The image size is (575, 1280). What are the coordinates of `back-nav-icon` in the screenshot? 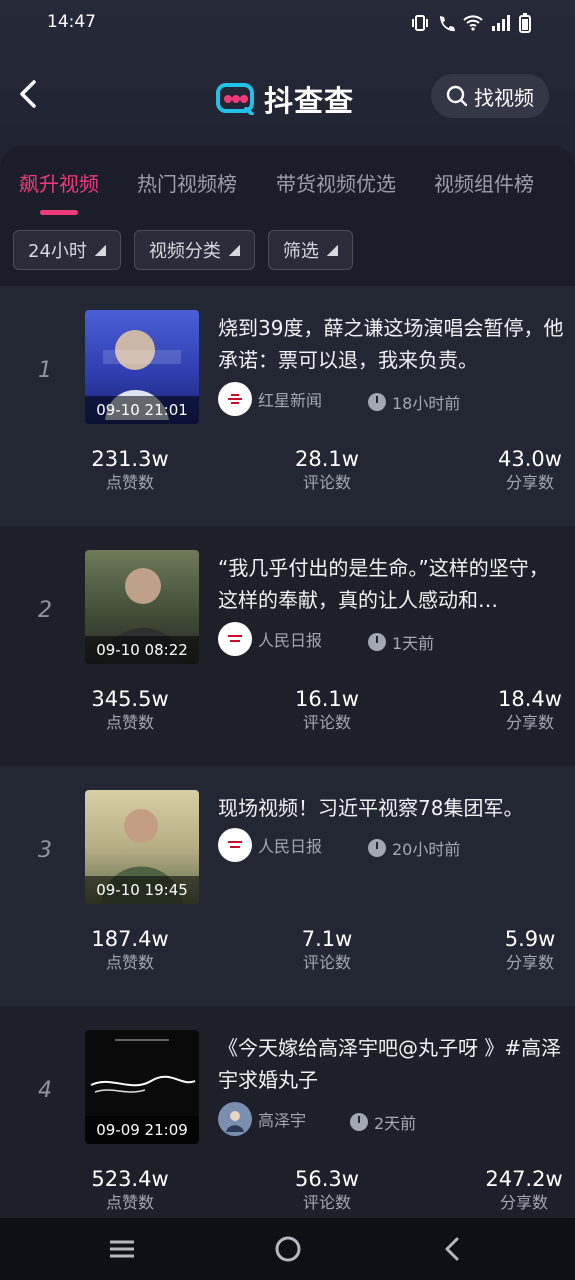 It's located at (453, 1249).